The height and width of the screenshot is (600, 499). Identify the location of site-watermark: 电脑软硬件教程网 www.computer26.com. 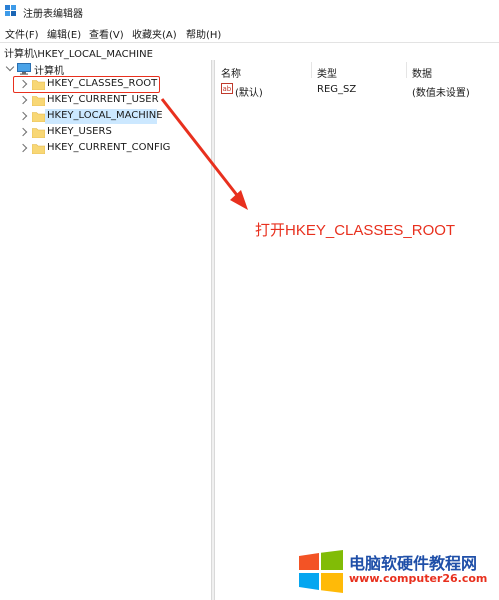
(397, 573).